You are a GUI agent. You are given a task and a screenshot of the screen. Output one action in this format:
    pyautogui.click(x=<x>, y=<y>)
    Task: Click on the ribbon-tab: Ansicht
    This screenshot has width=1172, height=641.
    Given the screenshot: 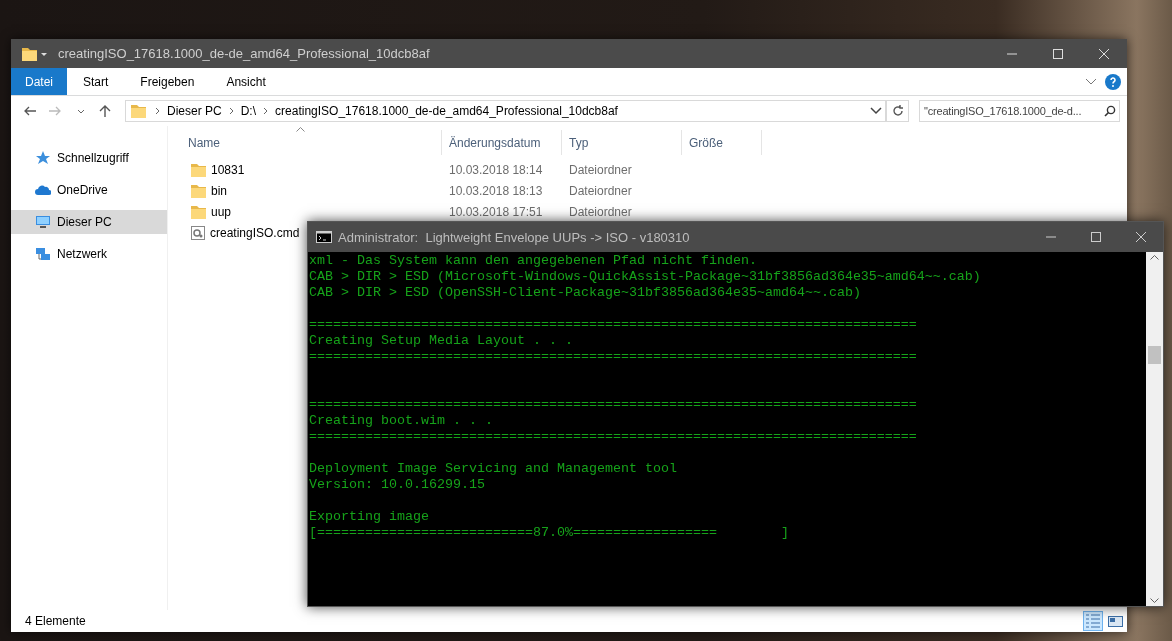 What is the action you would take?
    pyautogui.click(x=246, y=81)
    